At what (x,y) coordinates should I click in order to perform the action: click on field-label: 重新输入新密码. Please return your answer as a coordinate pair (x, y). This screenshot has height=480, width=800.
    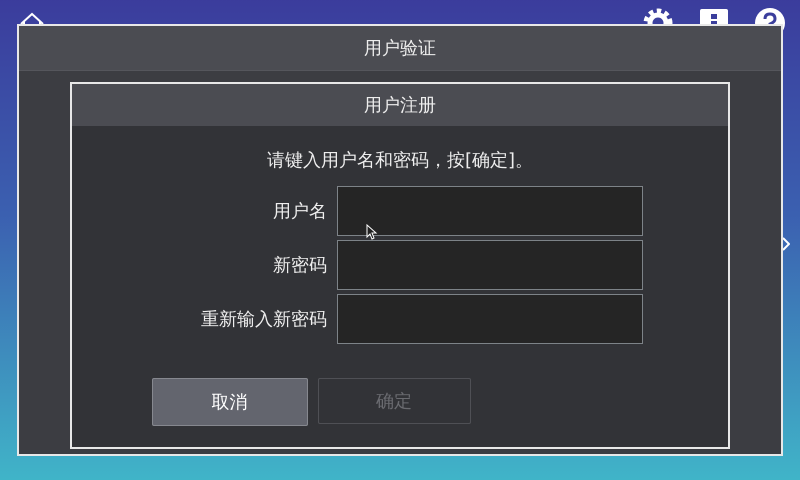
    Looking at the image, I should click on (263, 319).